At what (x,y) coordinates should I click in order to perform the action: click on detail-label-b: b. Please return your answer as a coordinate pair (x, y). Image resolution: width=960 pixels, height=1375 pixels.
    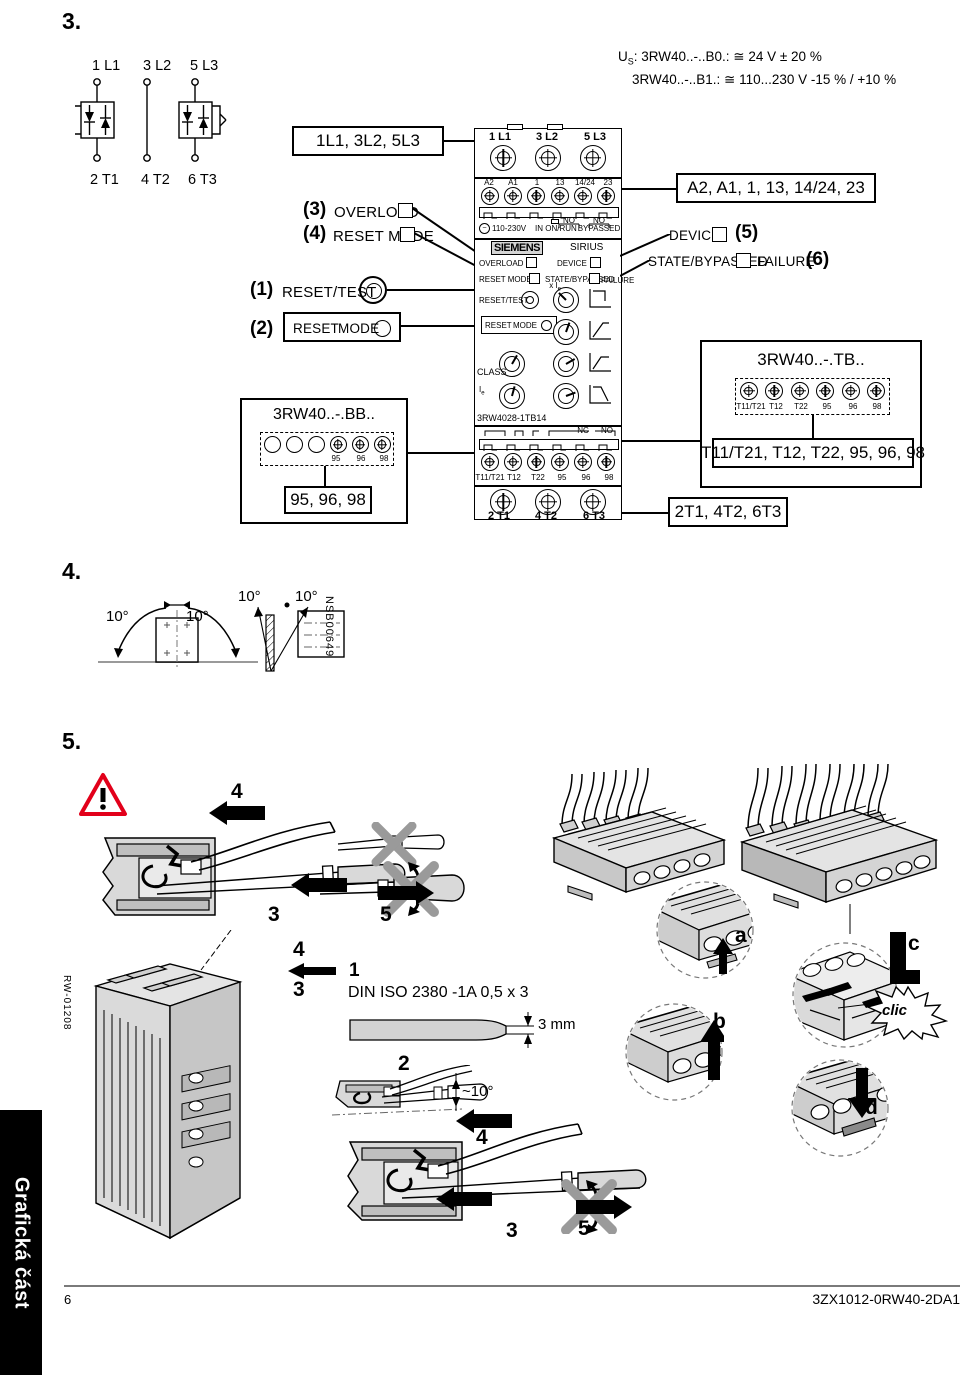
    Looking at the image, I should click on (719, 1021).